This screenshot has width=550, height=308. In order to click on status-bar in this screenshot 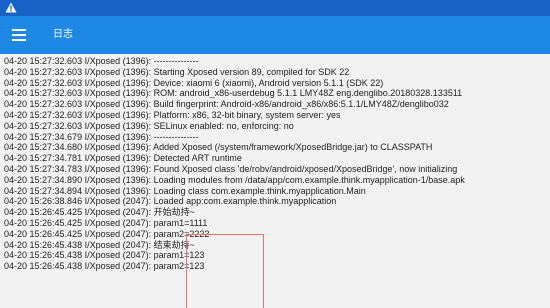, I will do `click(275, 8)`.